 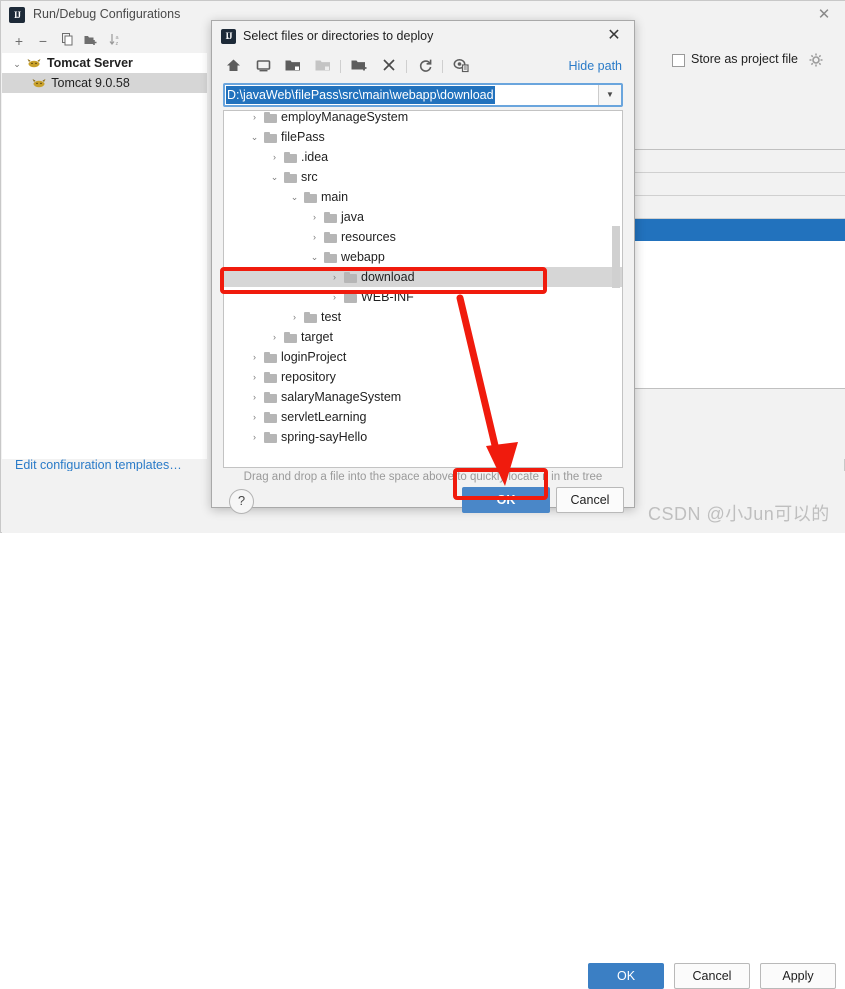 I want to click on file-tree-row: ⌄ src, so click(x=423, y=177).